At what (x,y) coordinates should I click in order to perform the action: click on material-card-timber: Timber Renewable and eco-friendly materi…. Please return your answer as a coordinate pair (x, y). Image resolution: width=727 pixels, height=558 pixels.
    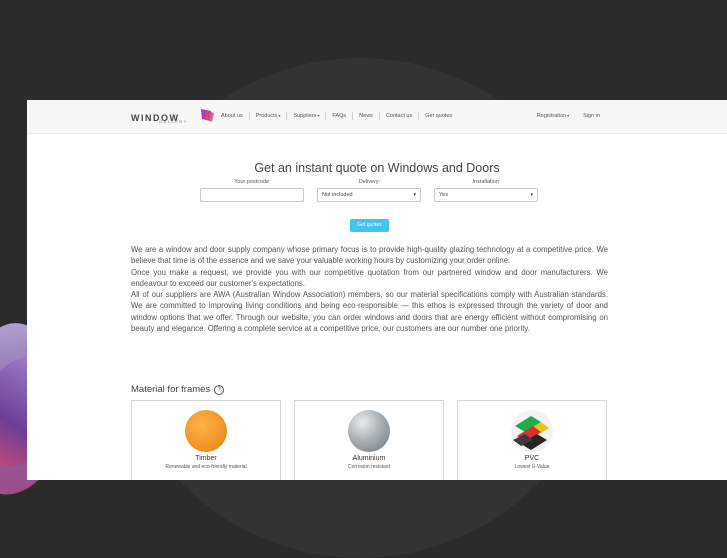
    Looking at the image, I should click on (206, 440).